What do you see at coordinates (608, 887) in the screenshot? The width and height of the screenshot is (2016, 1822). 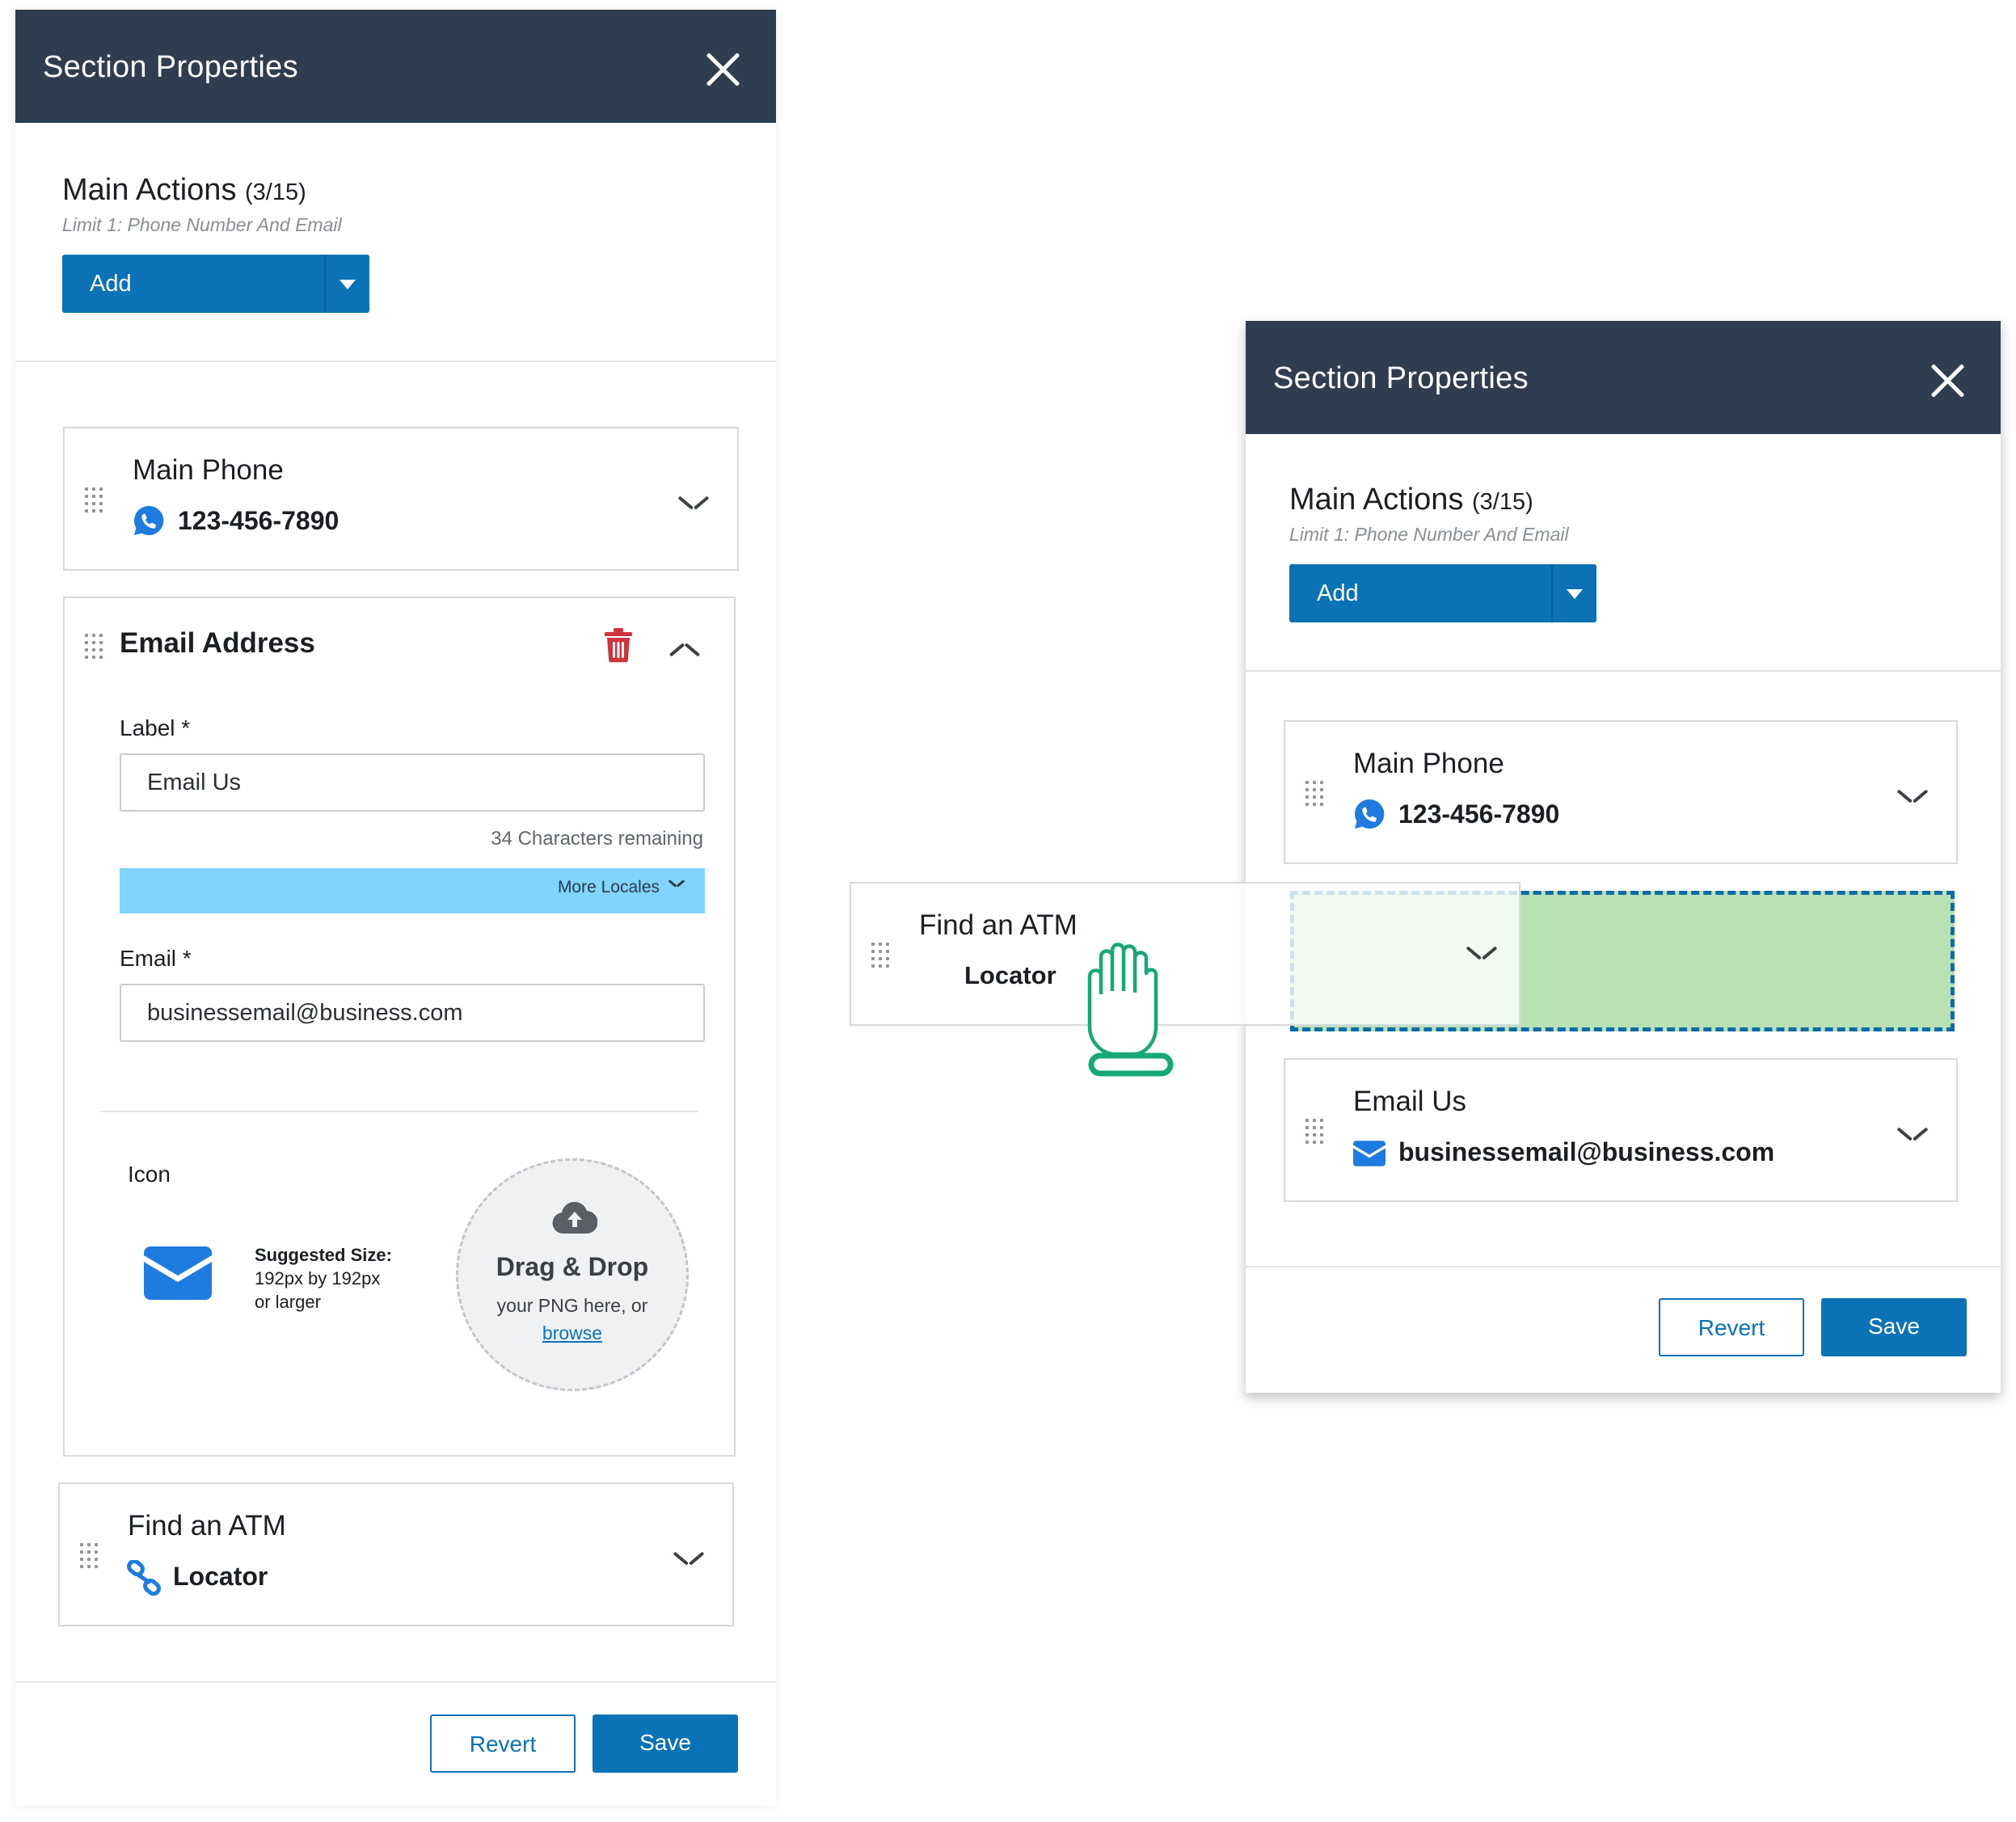 I see `more-locales-label: More Locales` at bounding box center [608, 887].